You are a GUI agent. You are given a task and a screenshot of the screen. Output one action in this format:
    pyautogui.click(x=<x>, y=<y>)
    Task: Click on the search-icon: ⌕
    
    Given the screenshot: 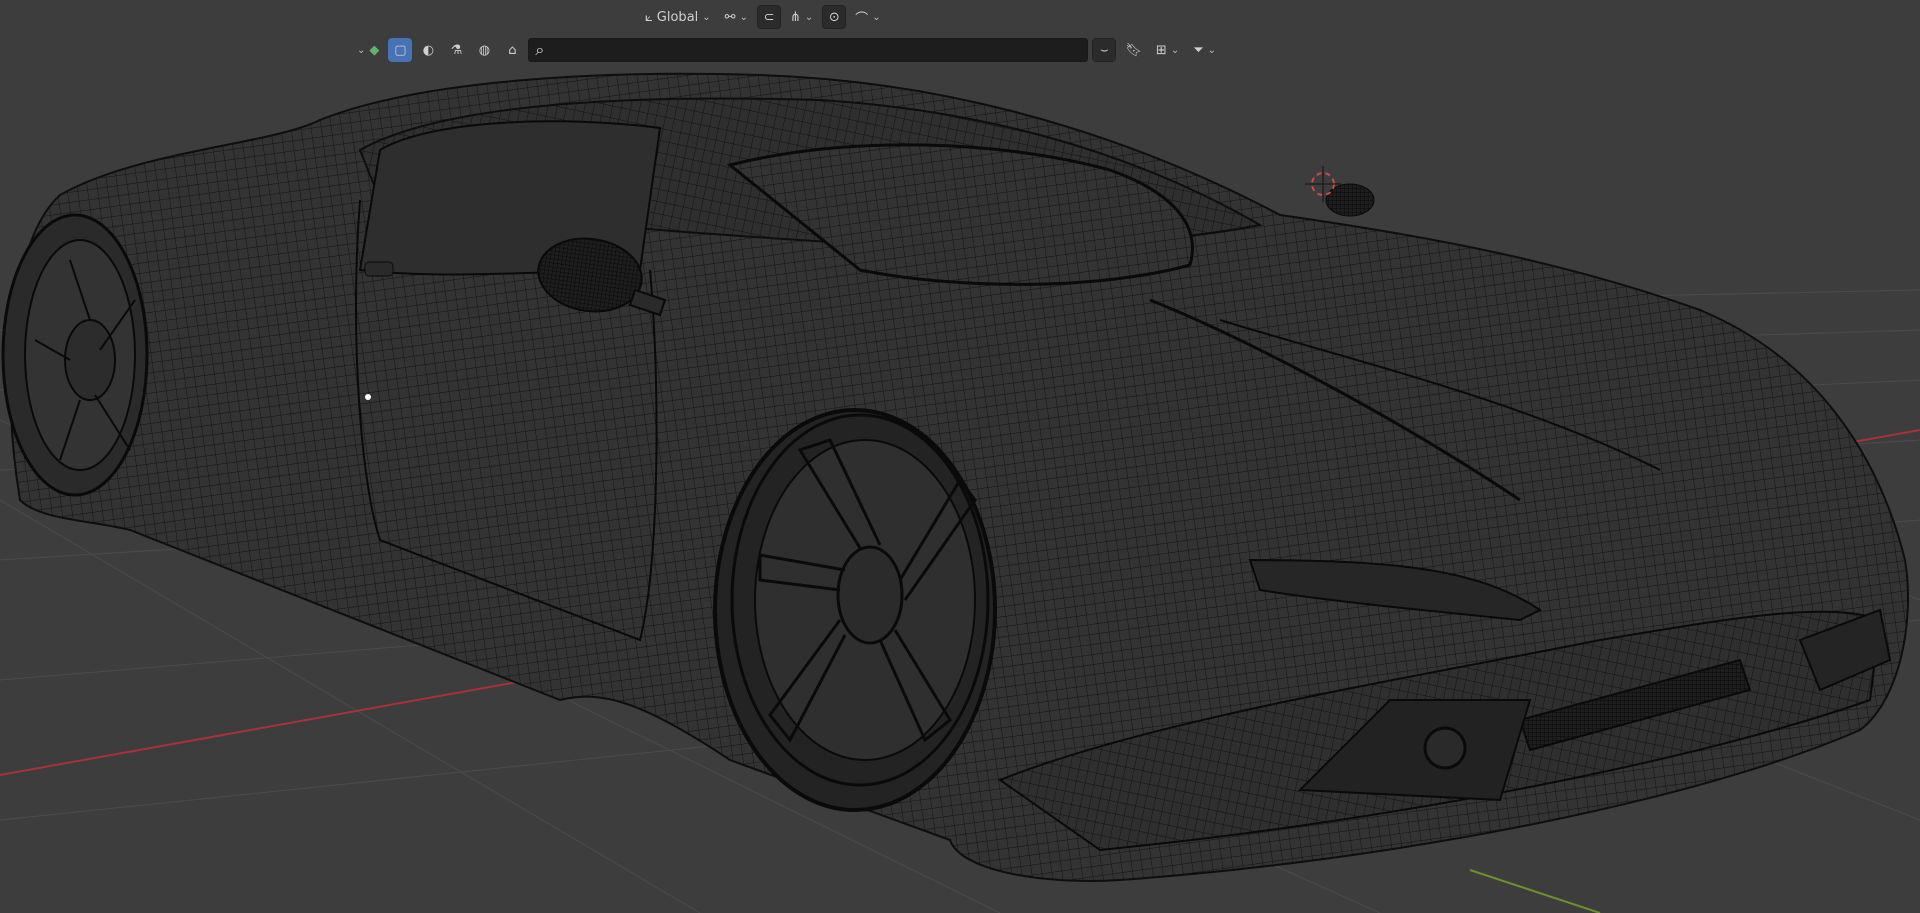 What is the action you would take?
    pyautogui.click(x=540, y=49)
    